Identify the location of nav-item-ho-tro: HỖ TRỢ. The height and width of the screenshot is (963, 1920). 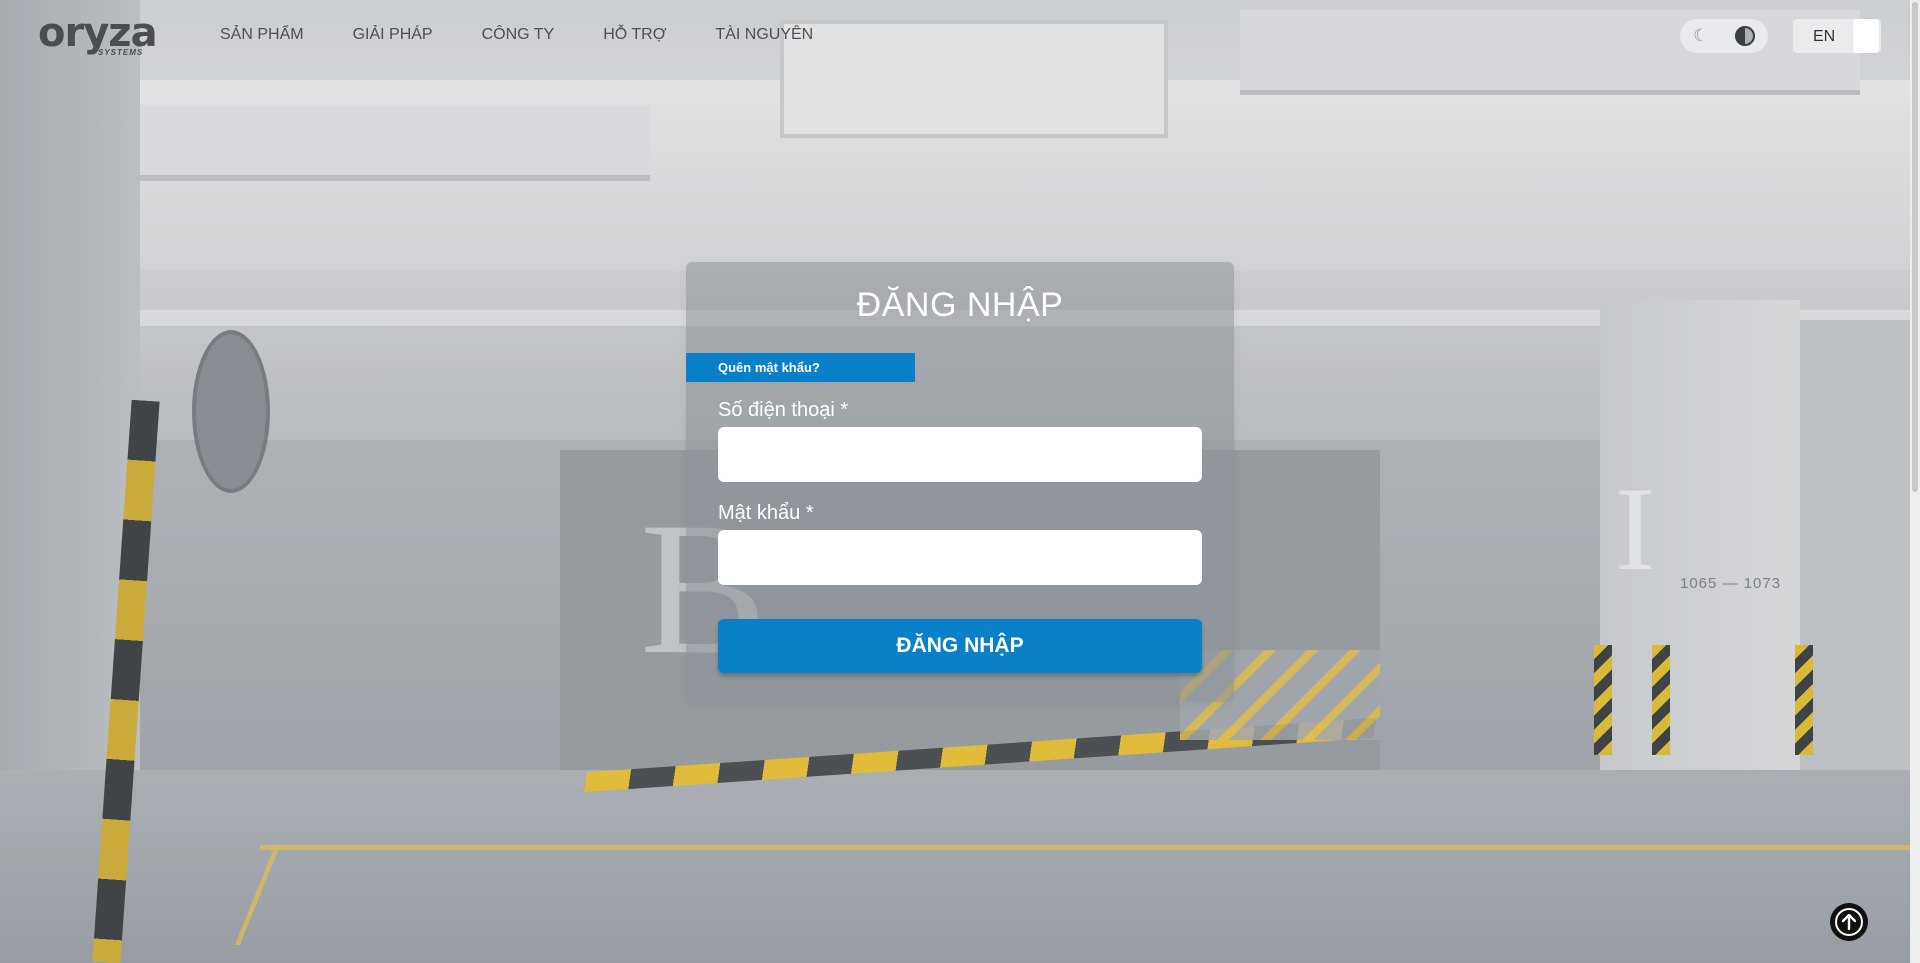
(634, 35).